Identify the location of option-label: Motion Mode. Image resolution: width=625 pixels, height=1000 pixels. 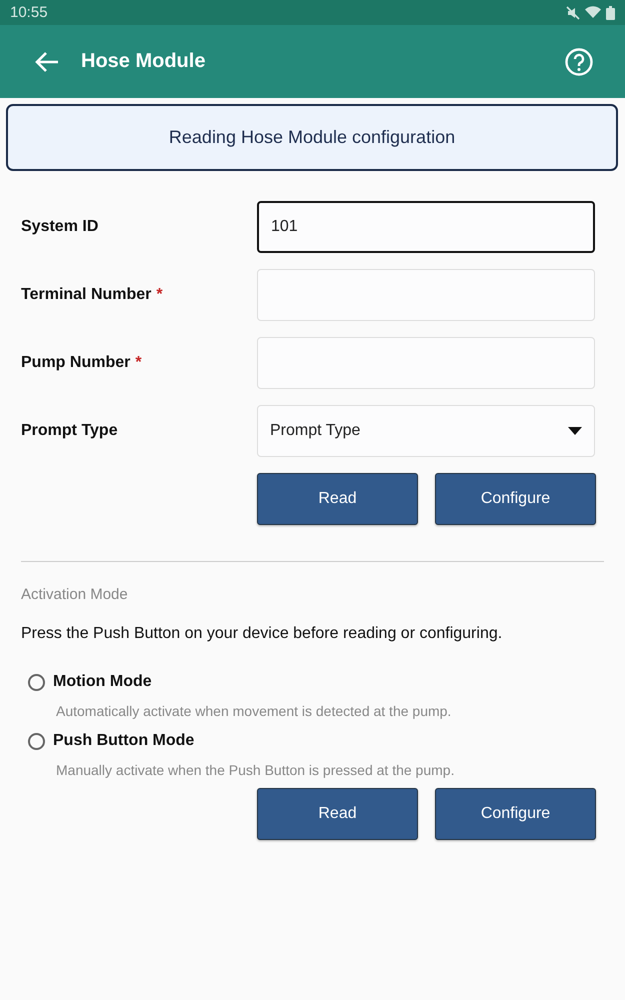
(102, 682).